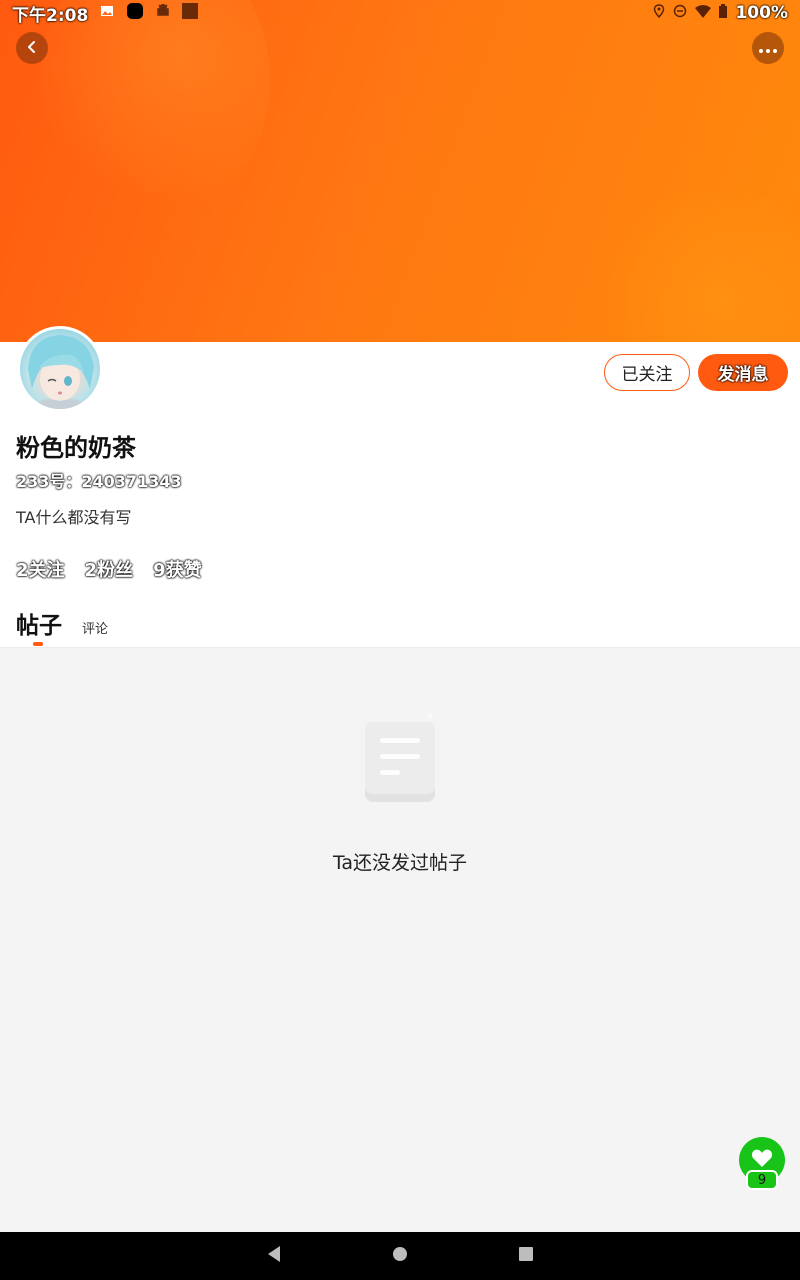 Image resolution: width=800 pixels, height=1280 pixels. I want to click on document-icon, so click(400, 758).